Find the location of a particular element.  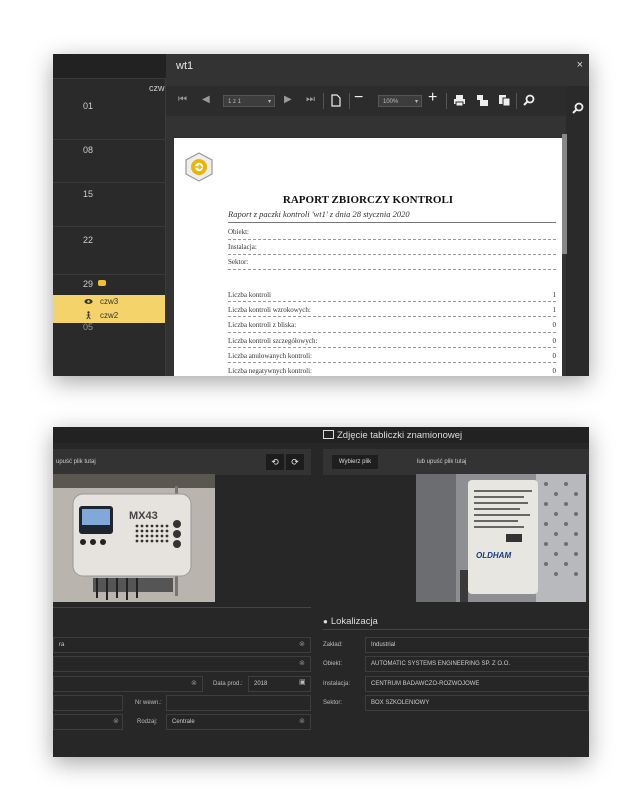

serial-field is located at coordinates (238, 703).